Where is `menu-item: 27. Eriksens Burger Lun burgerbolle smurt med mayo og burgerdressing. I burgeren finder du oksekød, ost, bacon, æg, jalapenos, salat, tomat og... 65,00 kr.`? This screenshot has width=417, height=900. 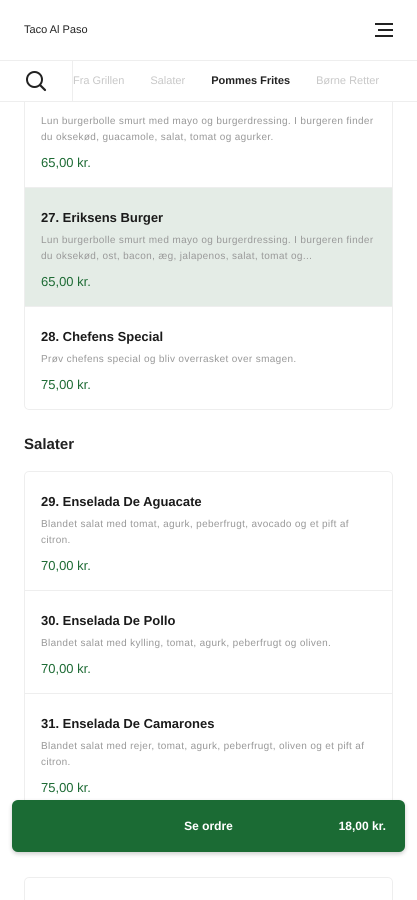 menu-item: 27. Eriksens Burger Lun burgerbolle smurt med mayo og burgerdressing. I burgeren finder du oksekød, ost, bacon, æg, jalapenos, salat, tomat og... 65,00 kr. is located at coordinates (208, 247).